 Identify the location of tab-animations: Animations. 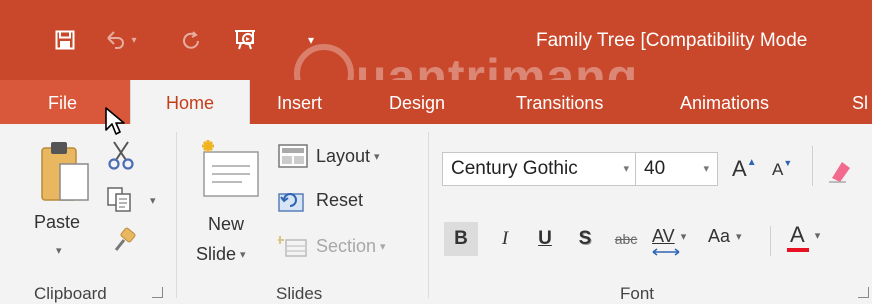
(724, 102).